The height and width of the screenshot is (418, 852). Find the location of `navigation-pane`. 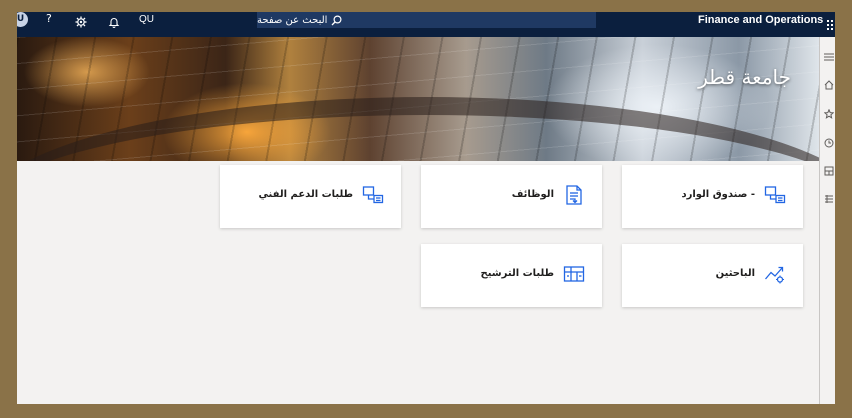

navigation-pane is located at coordinates (827, 220).